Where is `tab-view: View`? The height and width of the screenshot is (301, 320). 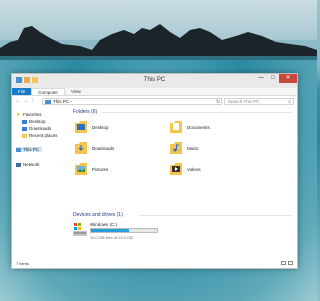
tab-view: View is located at coordinates (76, 91).